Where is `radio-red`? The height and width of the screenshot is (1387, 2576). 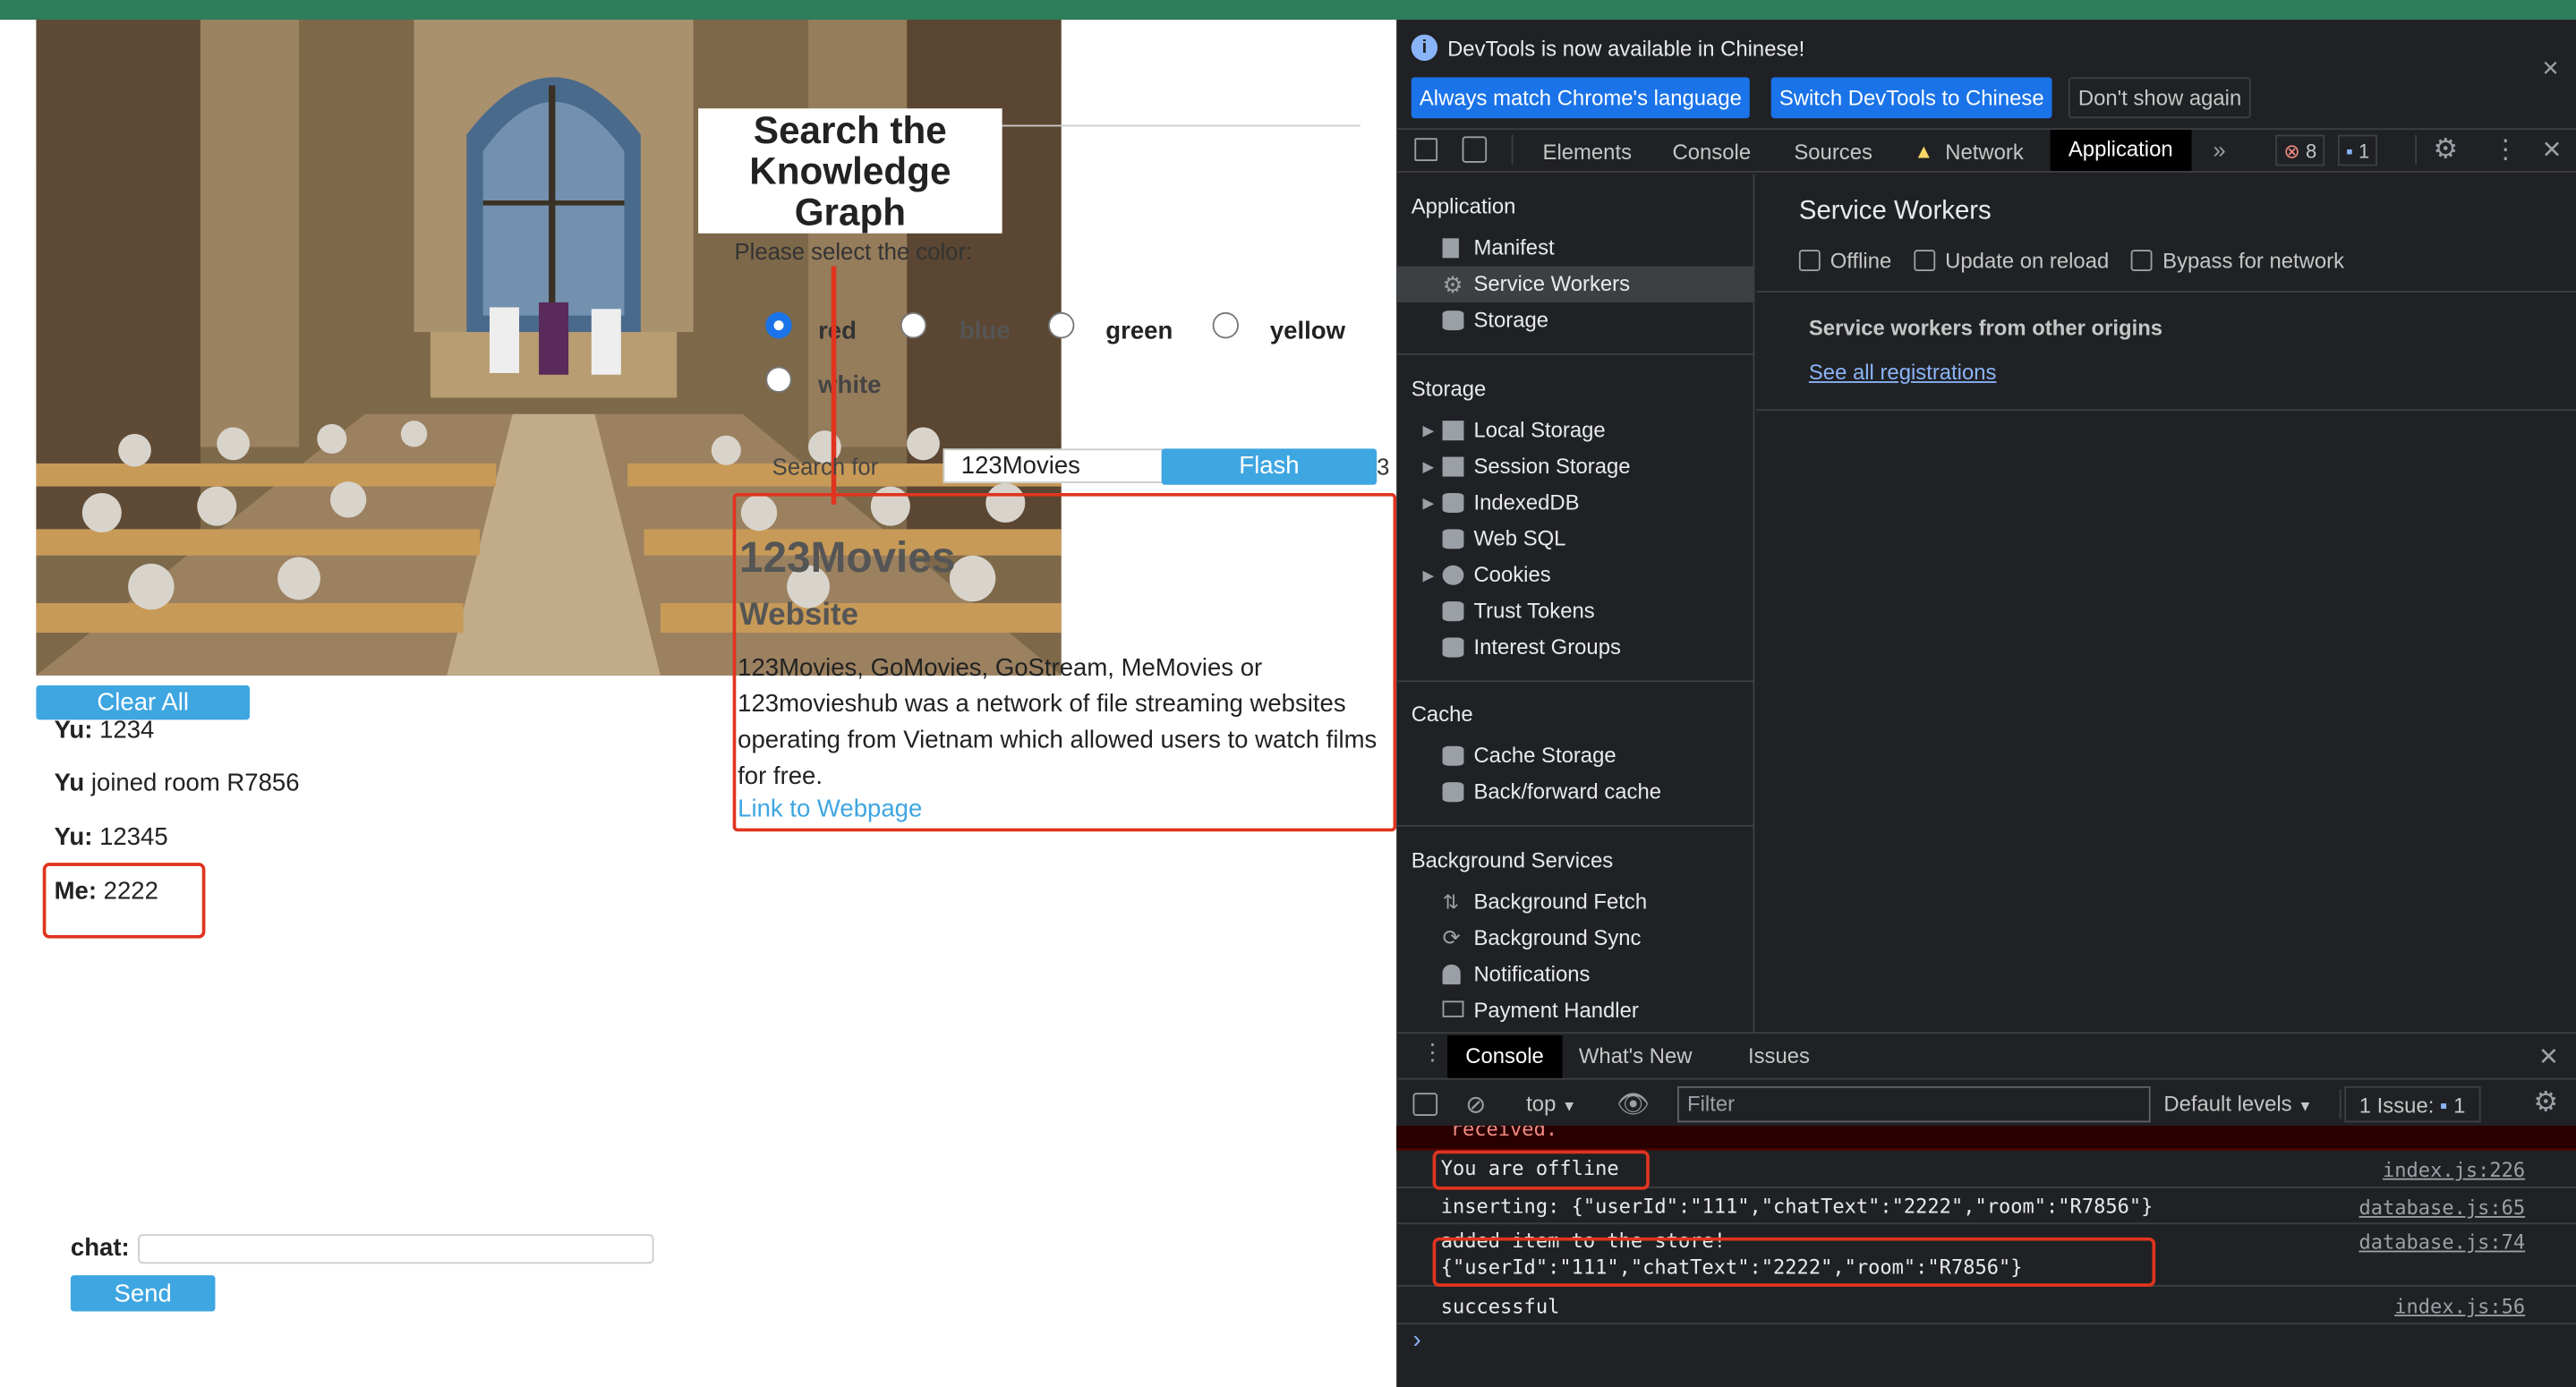 radio-red is located at coordinates (778, 325).